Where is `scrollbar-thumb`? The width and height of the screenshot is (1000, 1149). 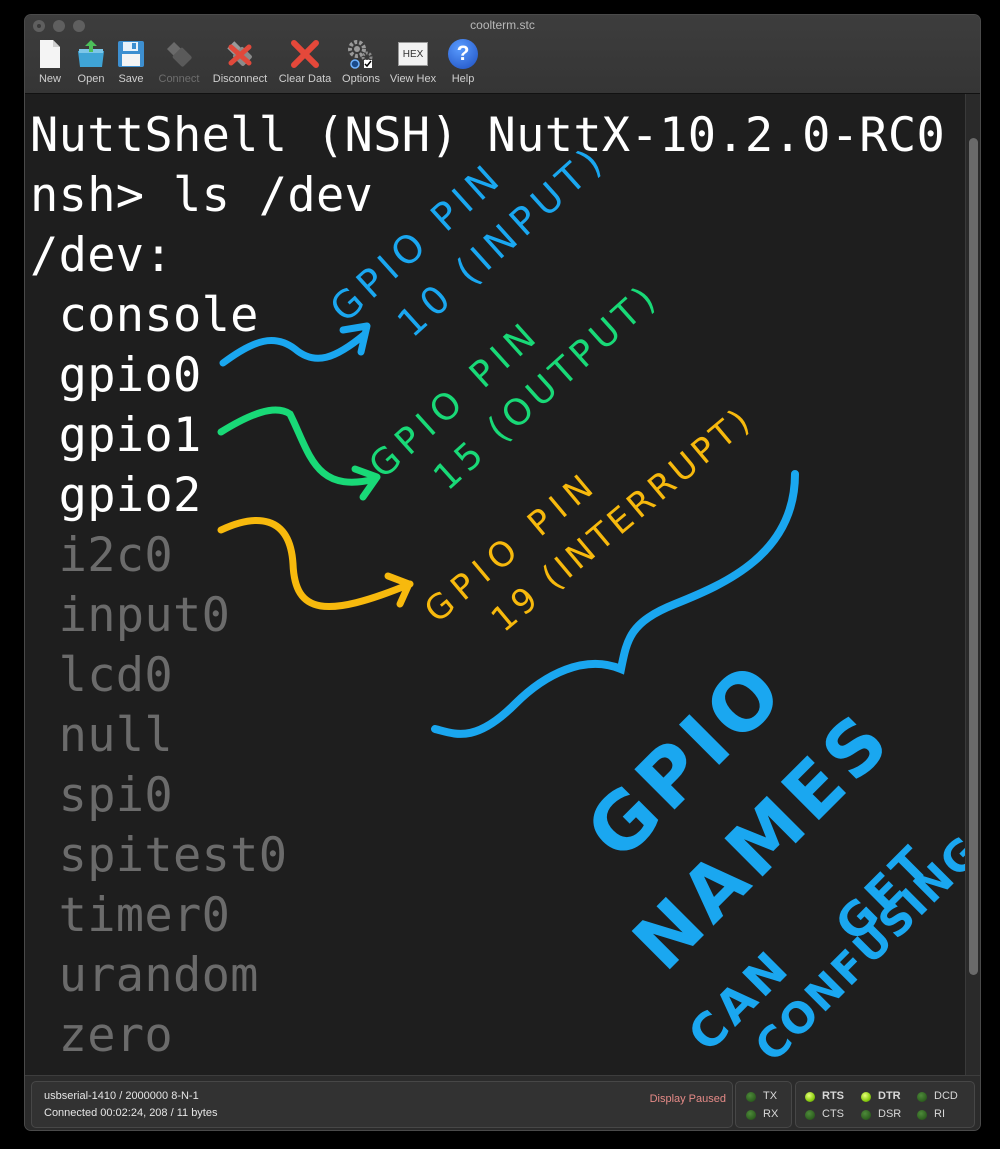
scrollbar-thumb is located at coordinates (973, 556).